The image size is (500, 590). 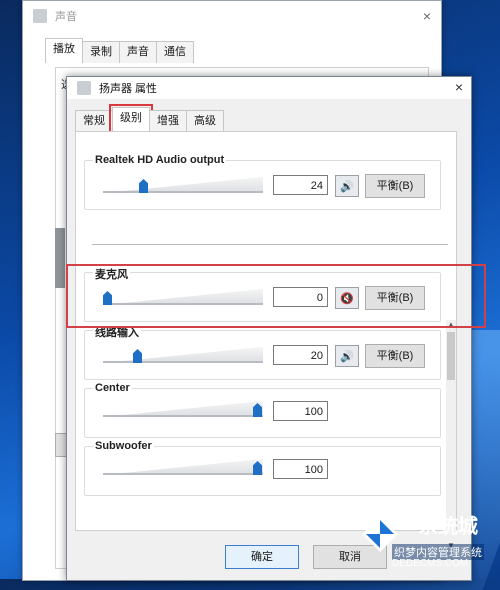 I want to click on level-group-realtek: Realtek HD Audio output 24 🔊 平衡(B), so click(x=262, y=182).